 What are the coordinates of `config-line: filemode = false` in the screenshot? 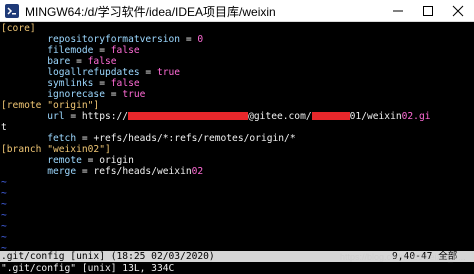 It's located at (93, 50).